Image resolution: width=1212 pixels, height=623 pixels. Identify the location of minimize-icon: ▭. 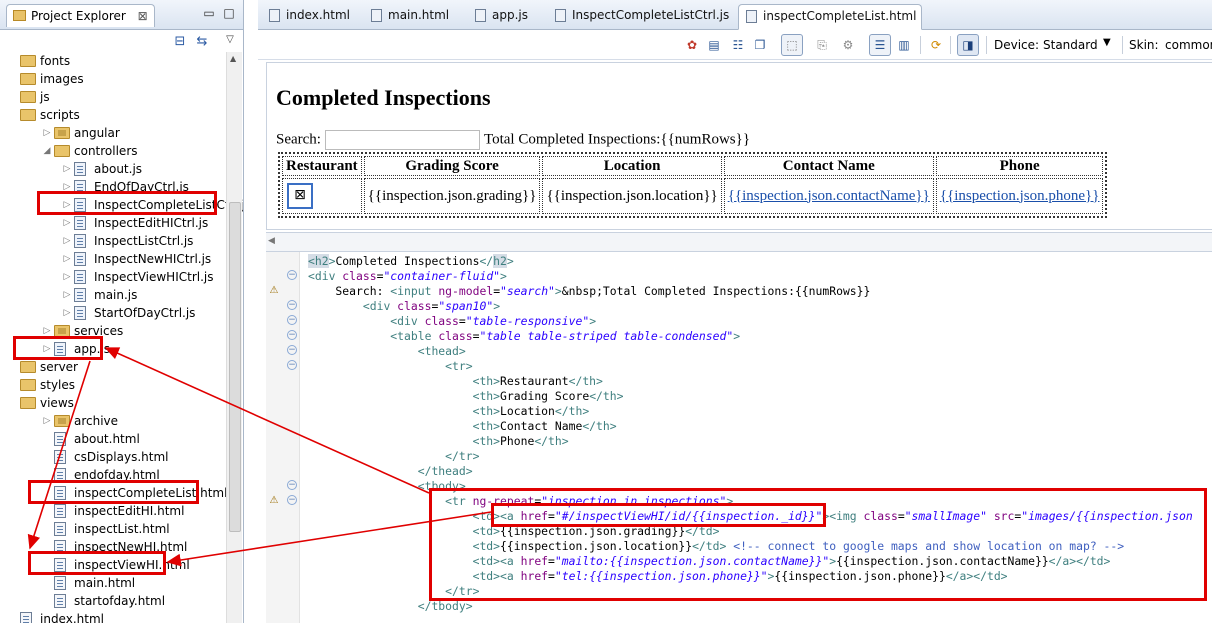
(209, 13).